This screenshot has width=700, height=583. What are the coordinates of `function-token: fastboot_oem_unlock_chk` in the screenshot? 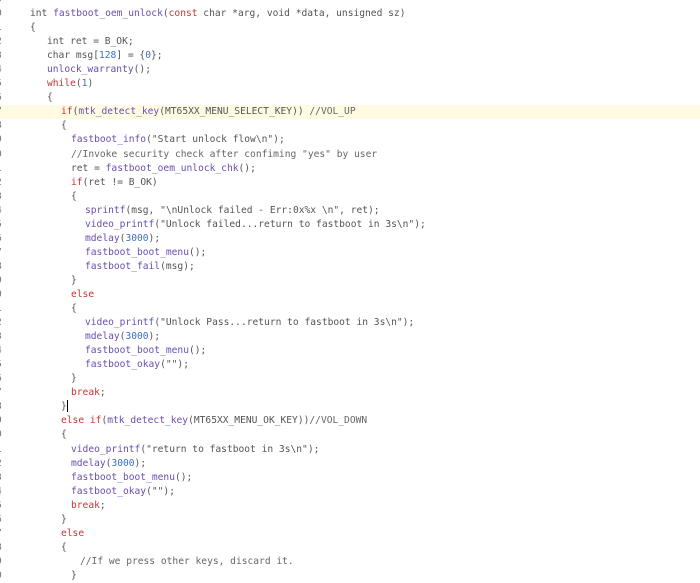 It's located at (172, 168).